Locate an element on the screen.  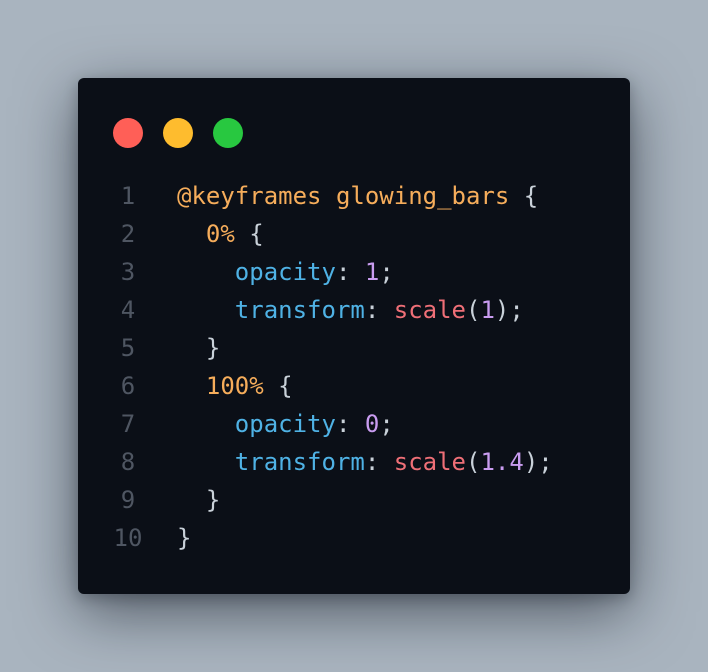
code-line: 10} is located at coordinates (354, 538).